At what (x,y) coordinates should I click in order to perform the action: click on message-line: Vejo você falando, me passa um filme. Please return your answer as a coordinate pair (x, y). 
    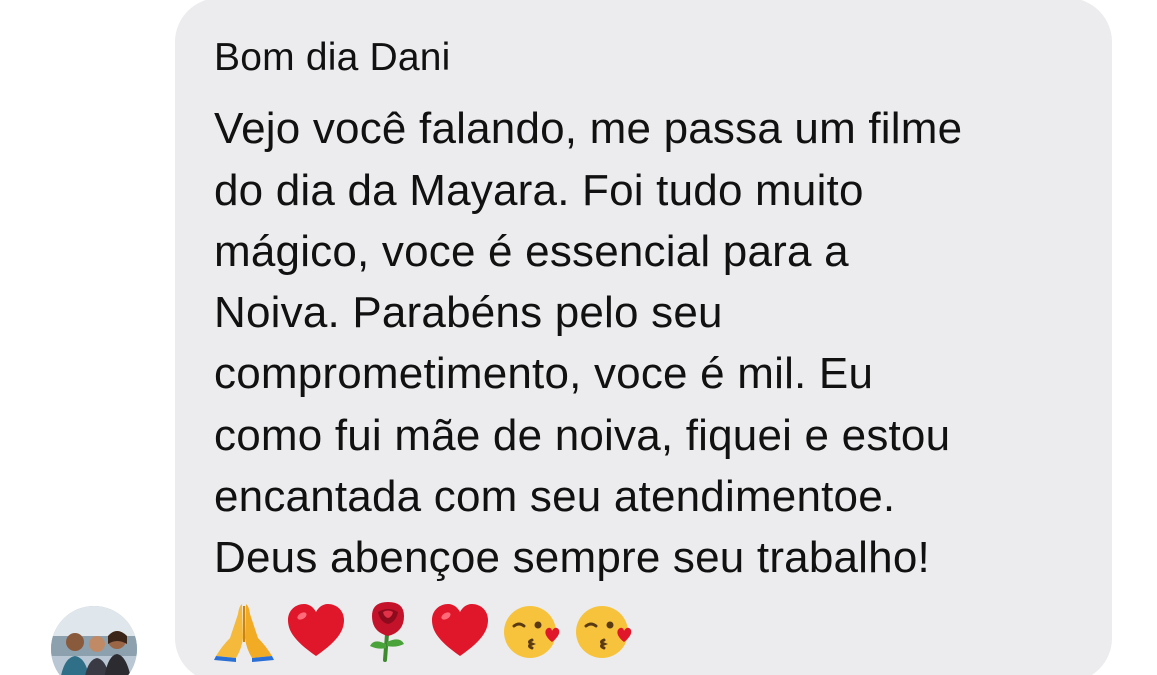
    Looking at the image, I should click on (588, 128).